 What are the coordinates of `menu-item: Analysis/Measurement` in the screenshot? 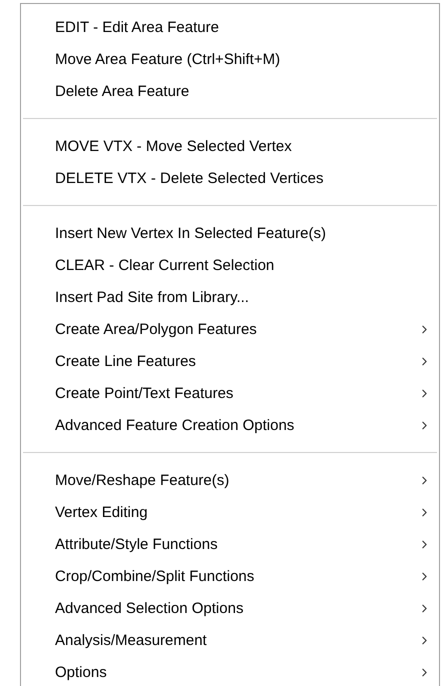 It's located at (230, 640).